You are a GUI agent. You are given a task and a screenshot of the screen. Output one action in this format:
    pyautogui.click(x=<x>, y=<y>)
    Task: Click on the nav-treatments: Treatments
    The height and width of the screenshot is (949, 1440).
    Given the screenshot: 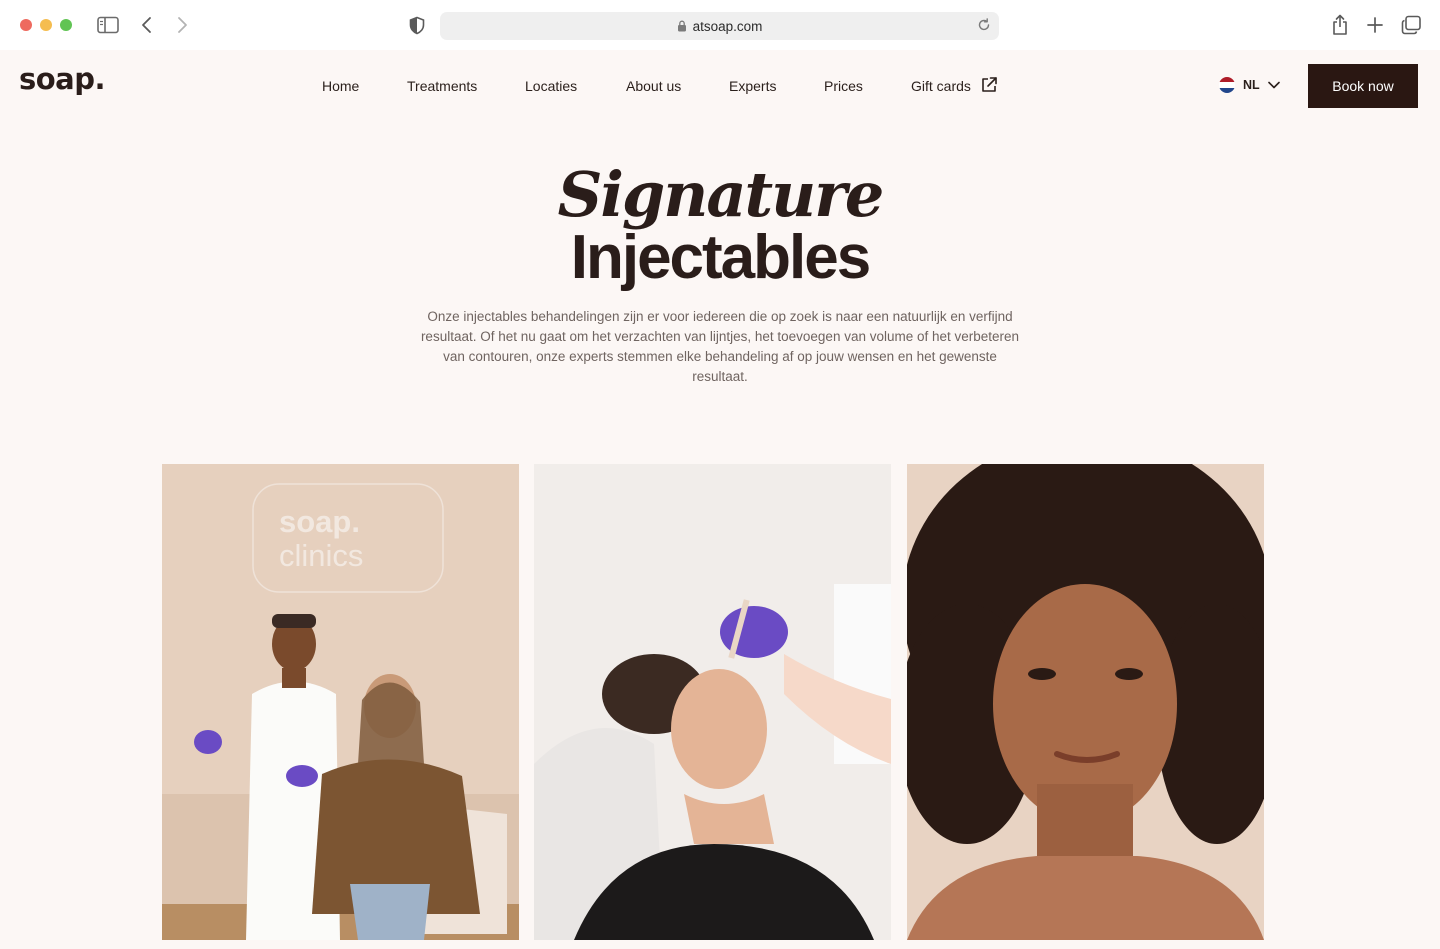 What is the action you would take?
    pyautogui.click(x=442, y=86)
    